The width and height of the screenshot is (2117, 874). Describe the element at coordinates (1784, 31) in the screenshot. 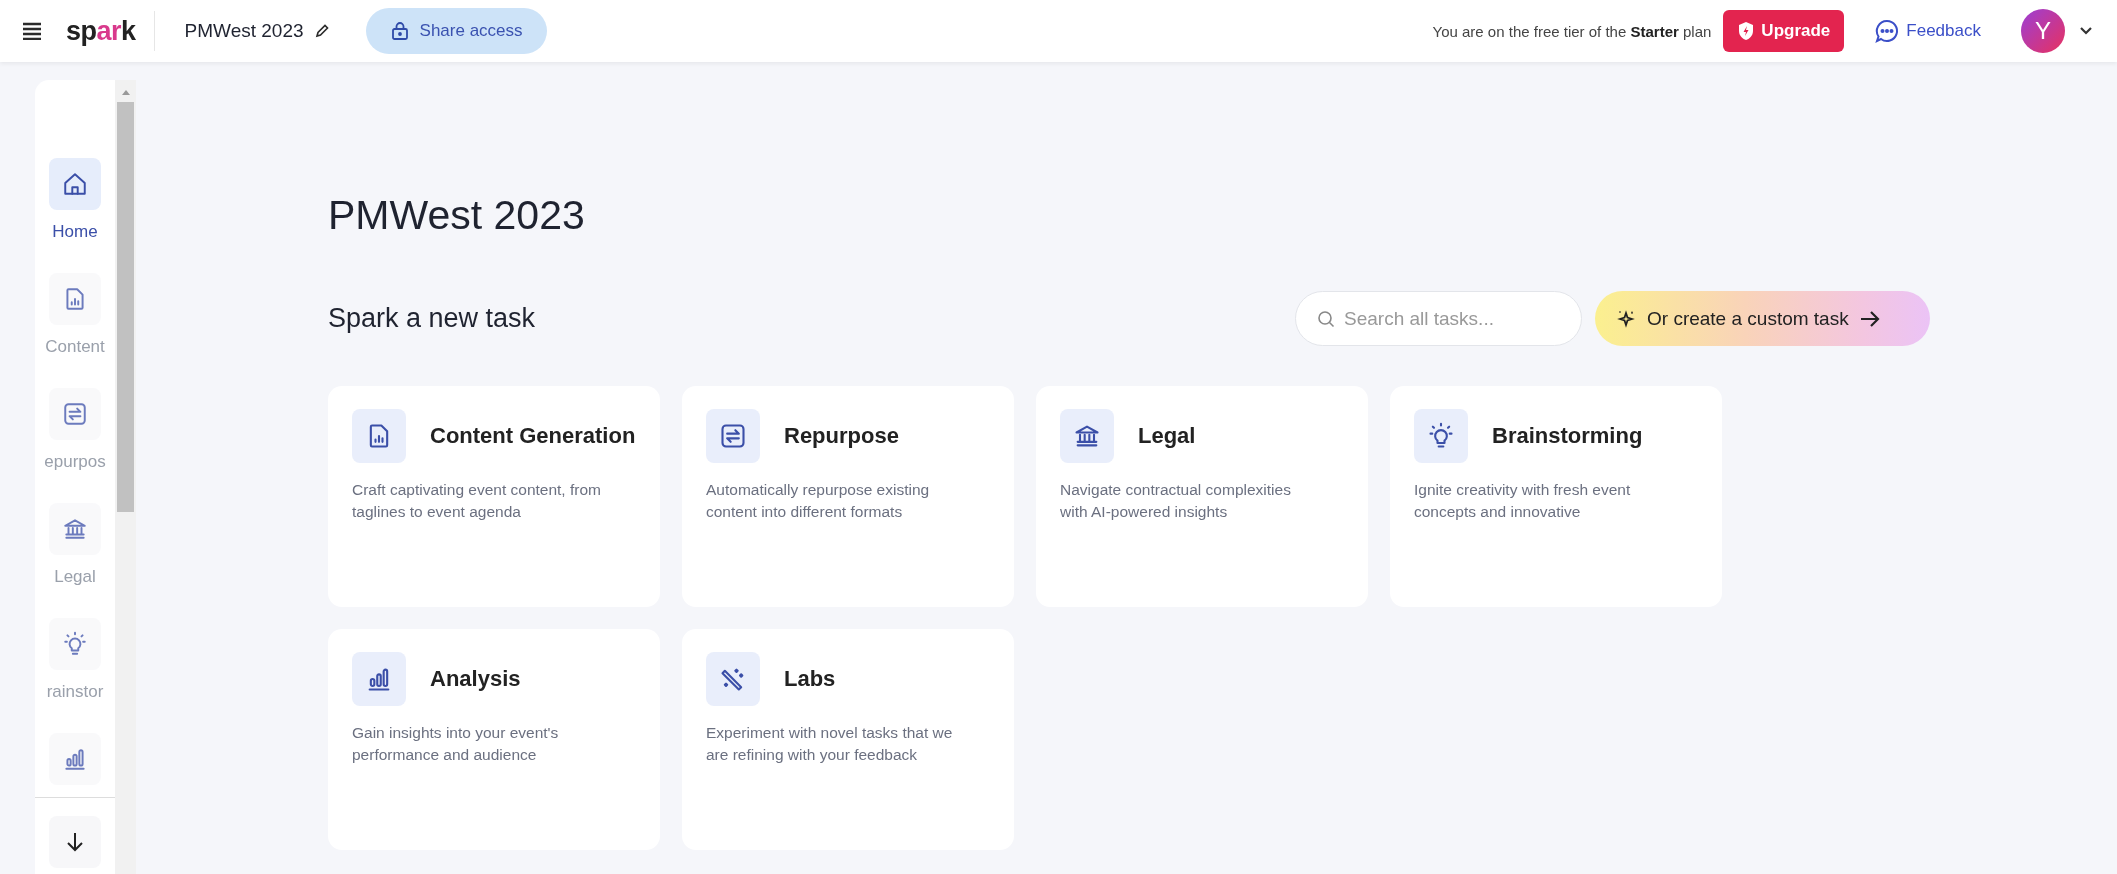

I see `upgrade-button: Upgrade` at that location.